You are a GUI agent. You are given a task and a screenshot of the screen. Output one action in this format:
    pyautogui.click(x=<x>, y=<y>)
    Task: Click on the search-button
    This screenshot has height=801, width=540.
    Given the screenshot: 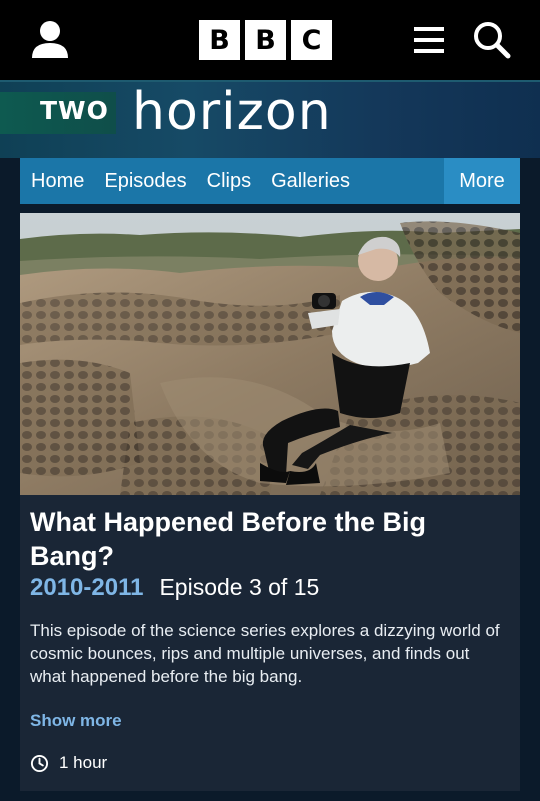 What is the action you would take?
    pyautogui.click(x=492, y=40)
    